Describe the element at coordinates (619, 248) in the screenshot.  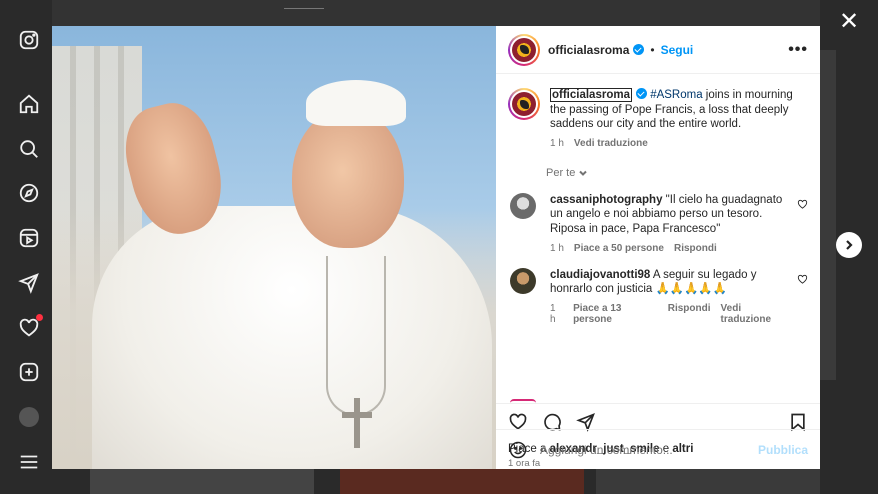
I see `comment-likes: Piace a 50 persone` at that location.